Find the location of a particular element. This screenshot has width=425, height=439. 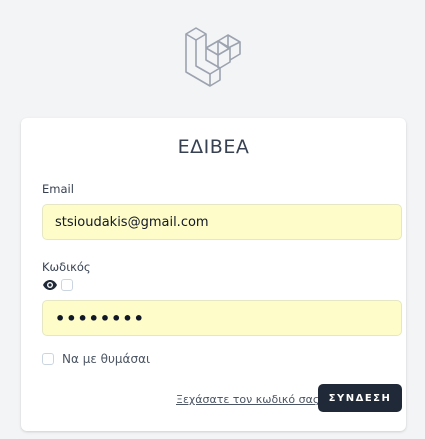

show-password-checkbox is located at coordinates (67, 285).